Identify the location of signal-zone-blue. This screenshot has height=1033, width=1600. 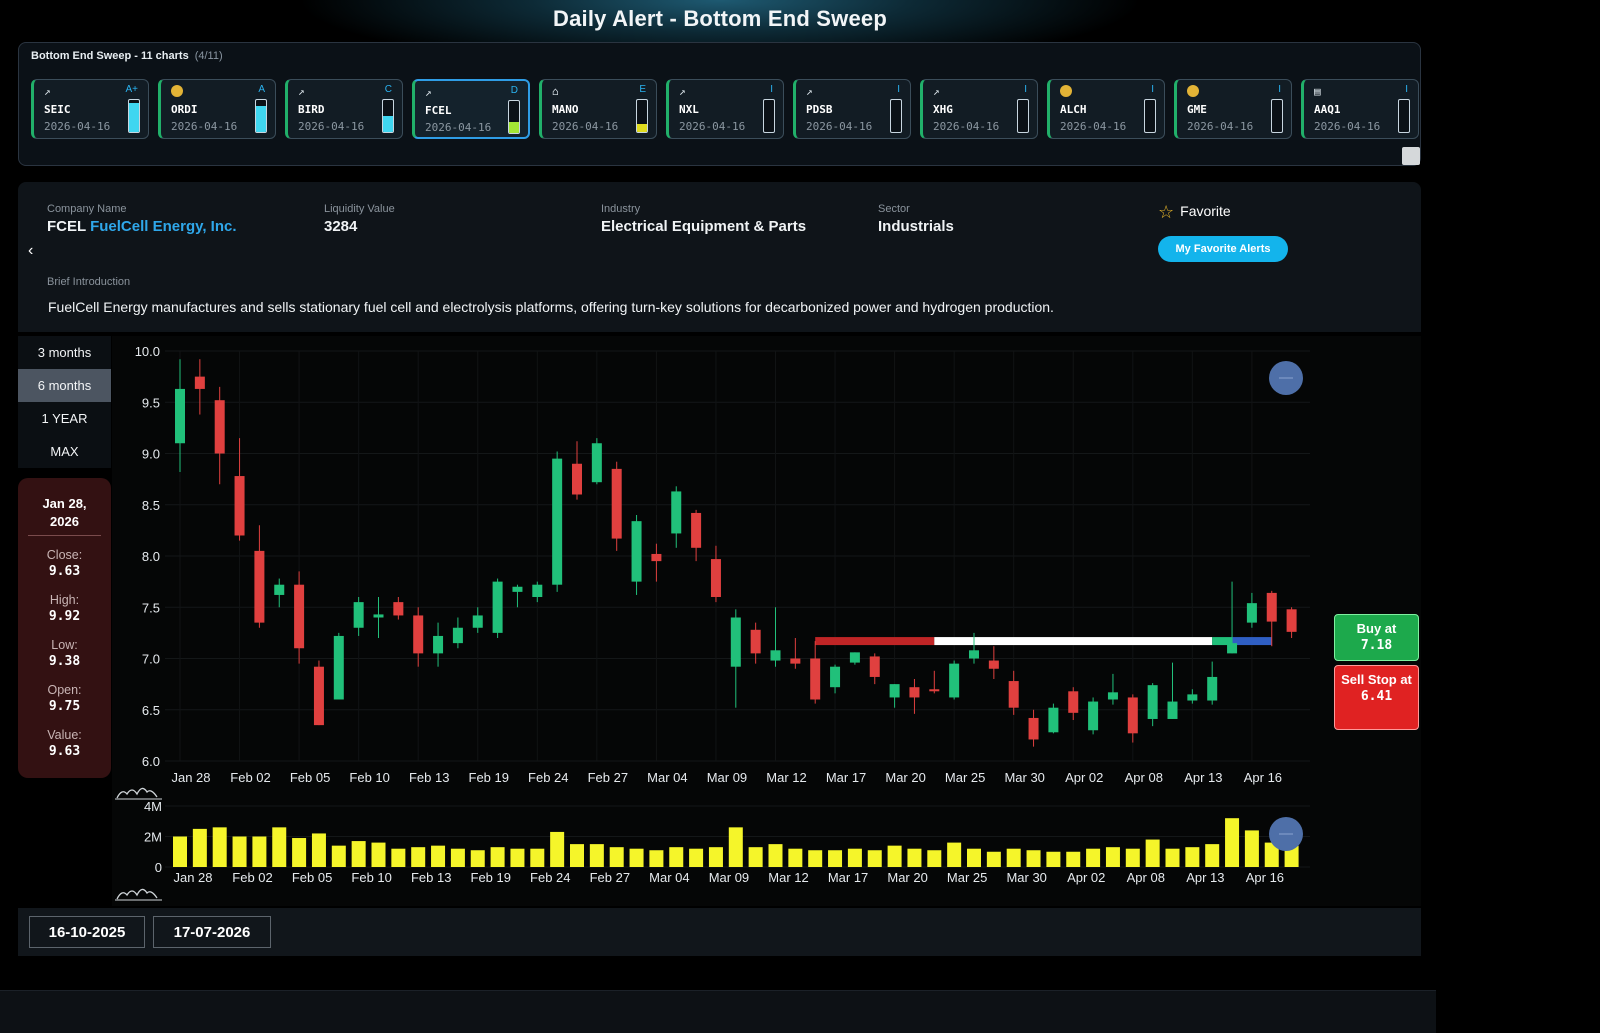
(1252, 641).